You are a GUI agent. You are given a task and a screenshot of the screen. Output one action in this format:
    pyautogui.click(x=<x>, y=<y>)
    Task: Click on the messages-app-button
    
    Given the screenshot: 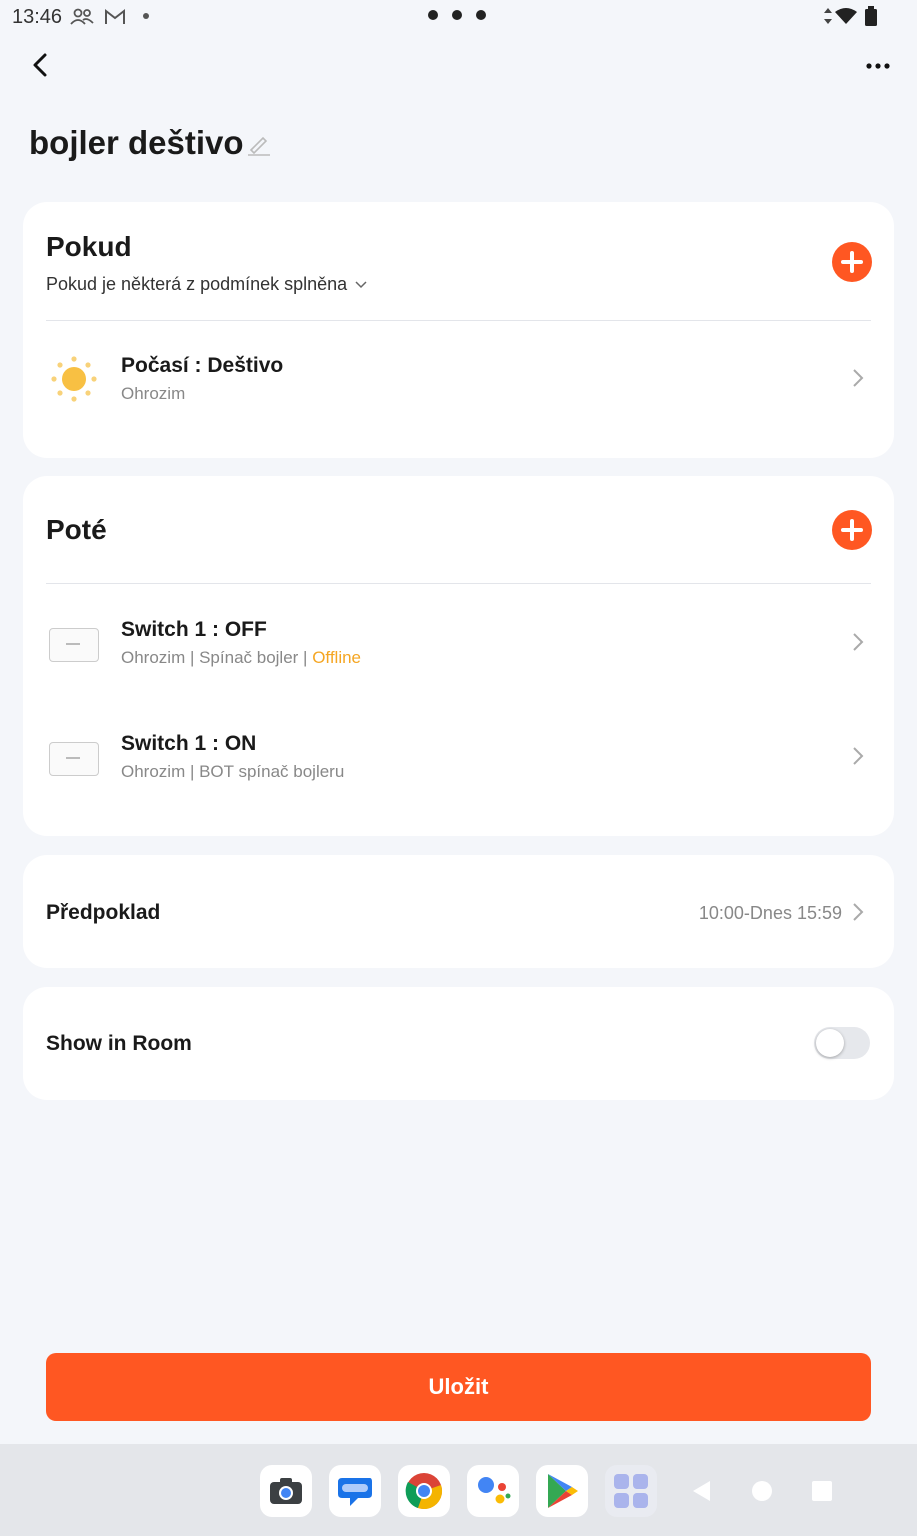 What is the action you would take?
    pyautogui.click(x=355, y=1491)
    